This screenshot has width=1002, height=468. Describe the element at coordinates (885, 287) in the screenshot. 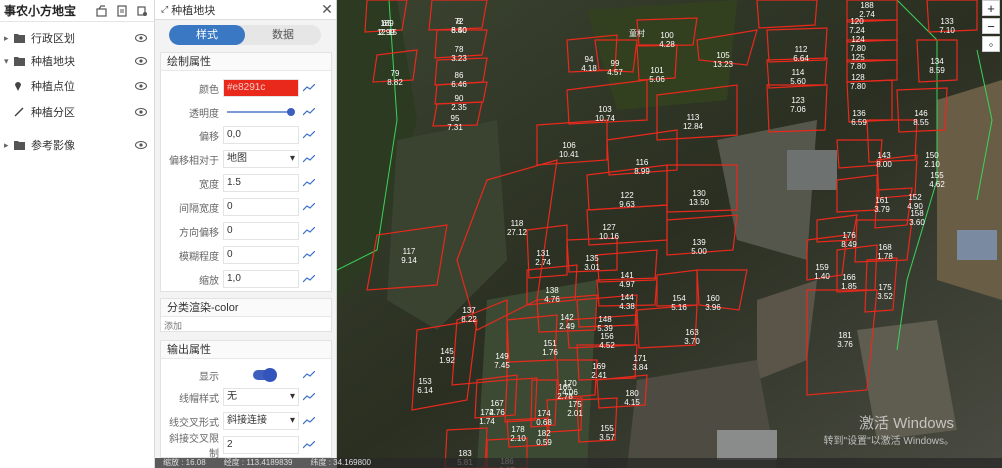

I see `plot-id-label: 175` at that location.